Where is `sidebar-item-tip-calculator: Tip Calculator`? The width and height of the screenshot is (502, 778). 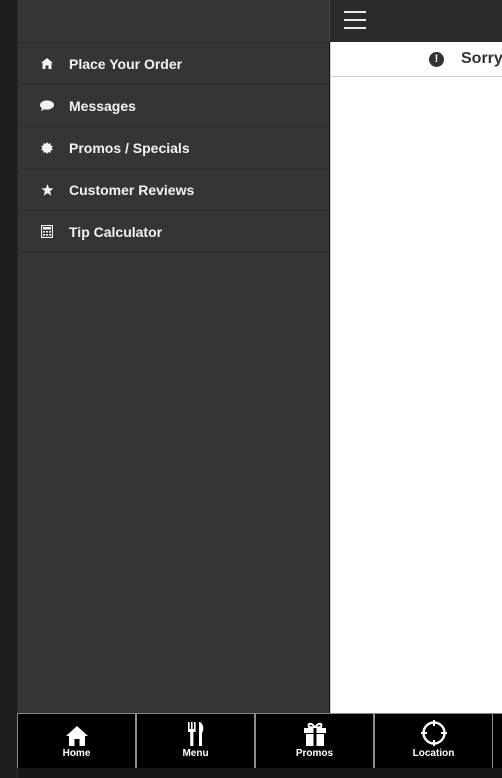
sidebar-item-tip-calculator: Tip Calculator is located at coordinates (173, 232).